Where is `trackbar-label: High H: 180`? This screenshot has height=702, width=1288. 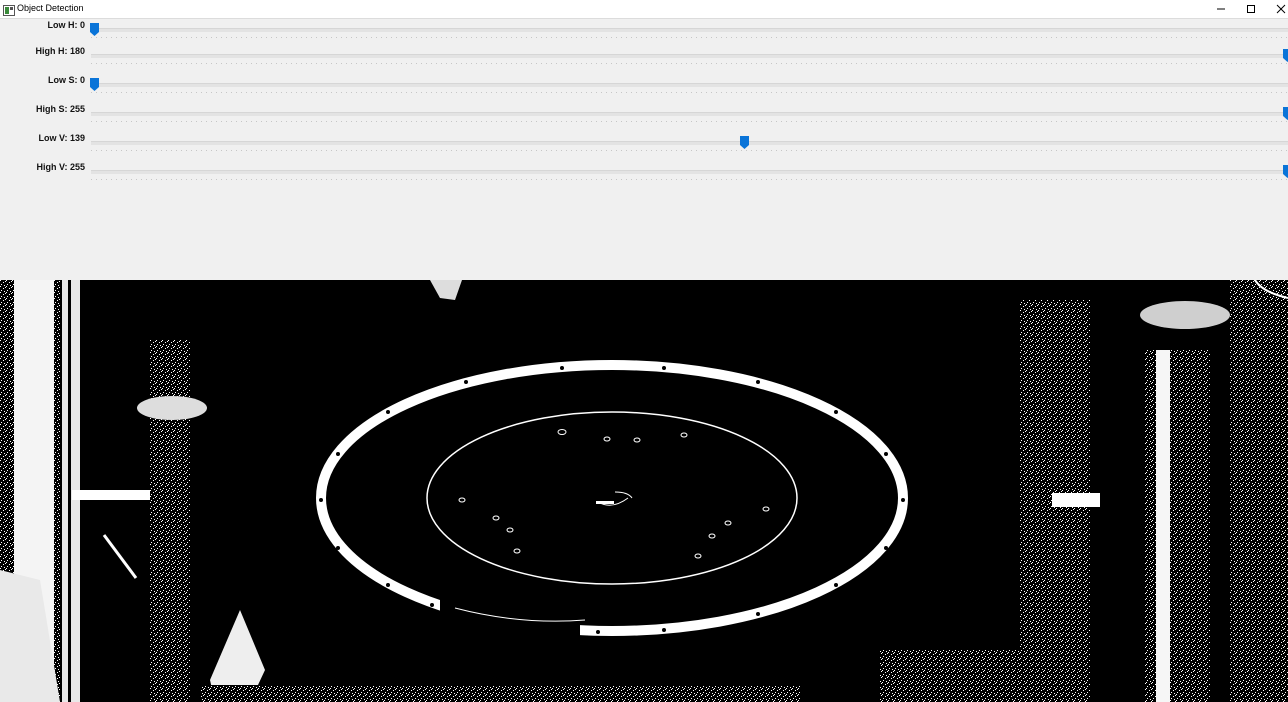 trackbar-label: High H: 180 is located at coordinates (60, 51).